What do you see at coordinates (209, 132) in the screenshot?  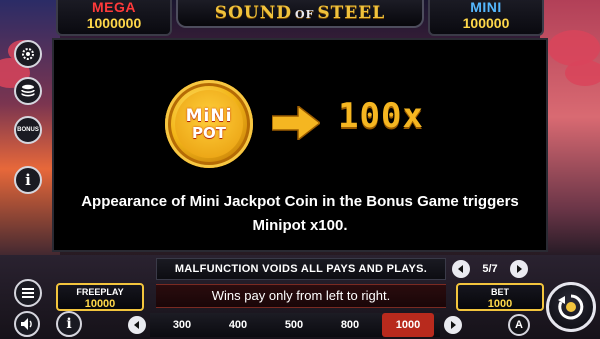 I see `coin-text-bottom: POT` at bounding box center [209, 132].